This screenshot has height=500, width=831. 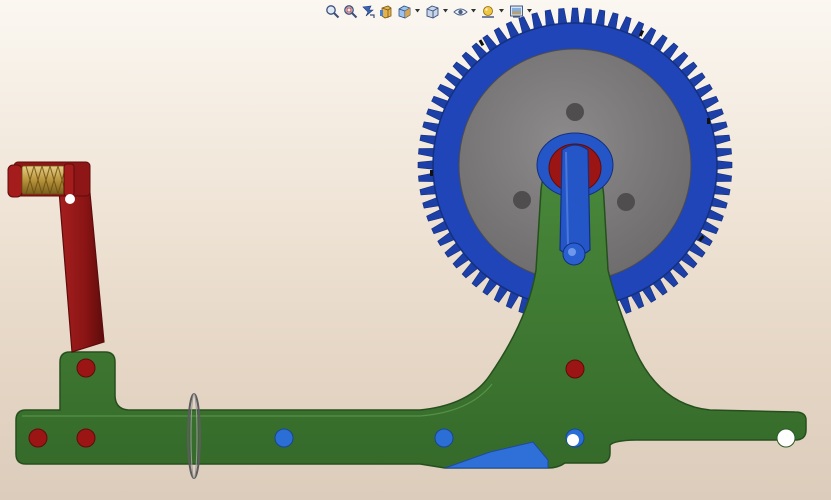 I want to click on edit-appearance-dropdown, so click(x=501, y=11).